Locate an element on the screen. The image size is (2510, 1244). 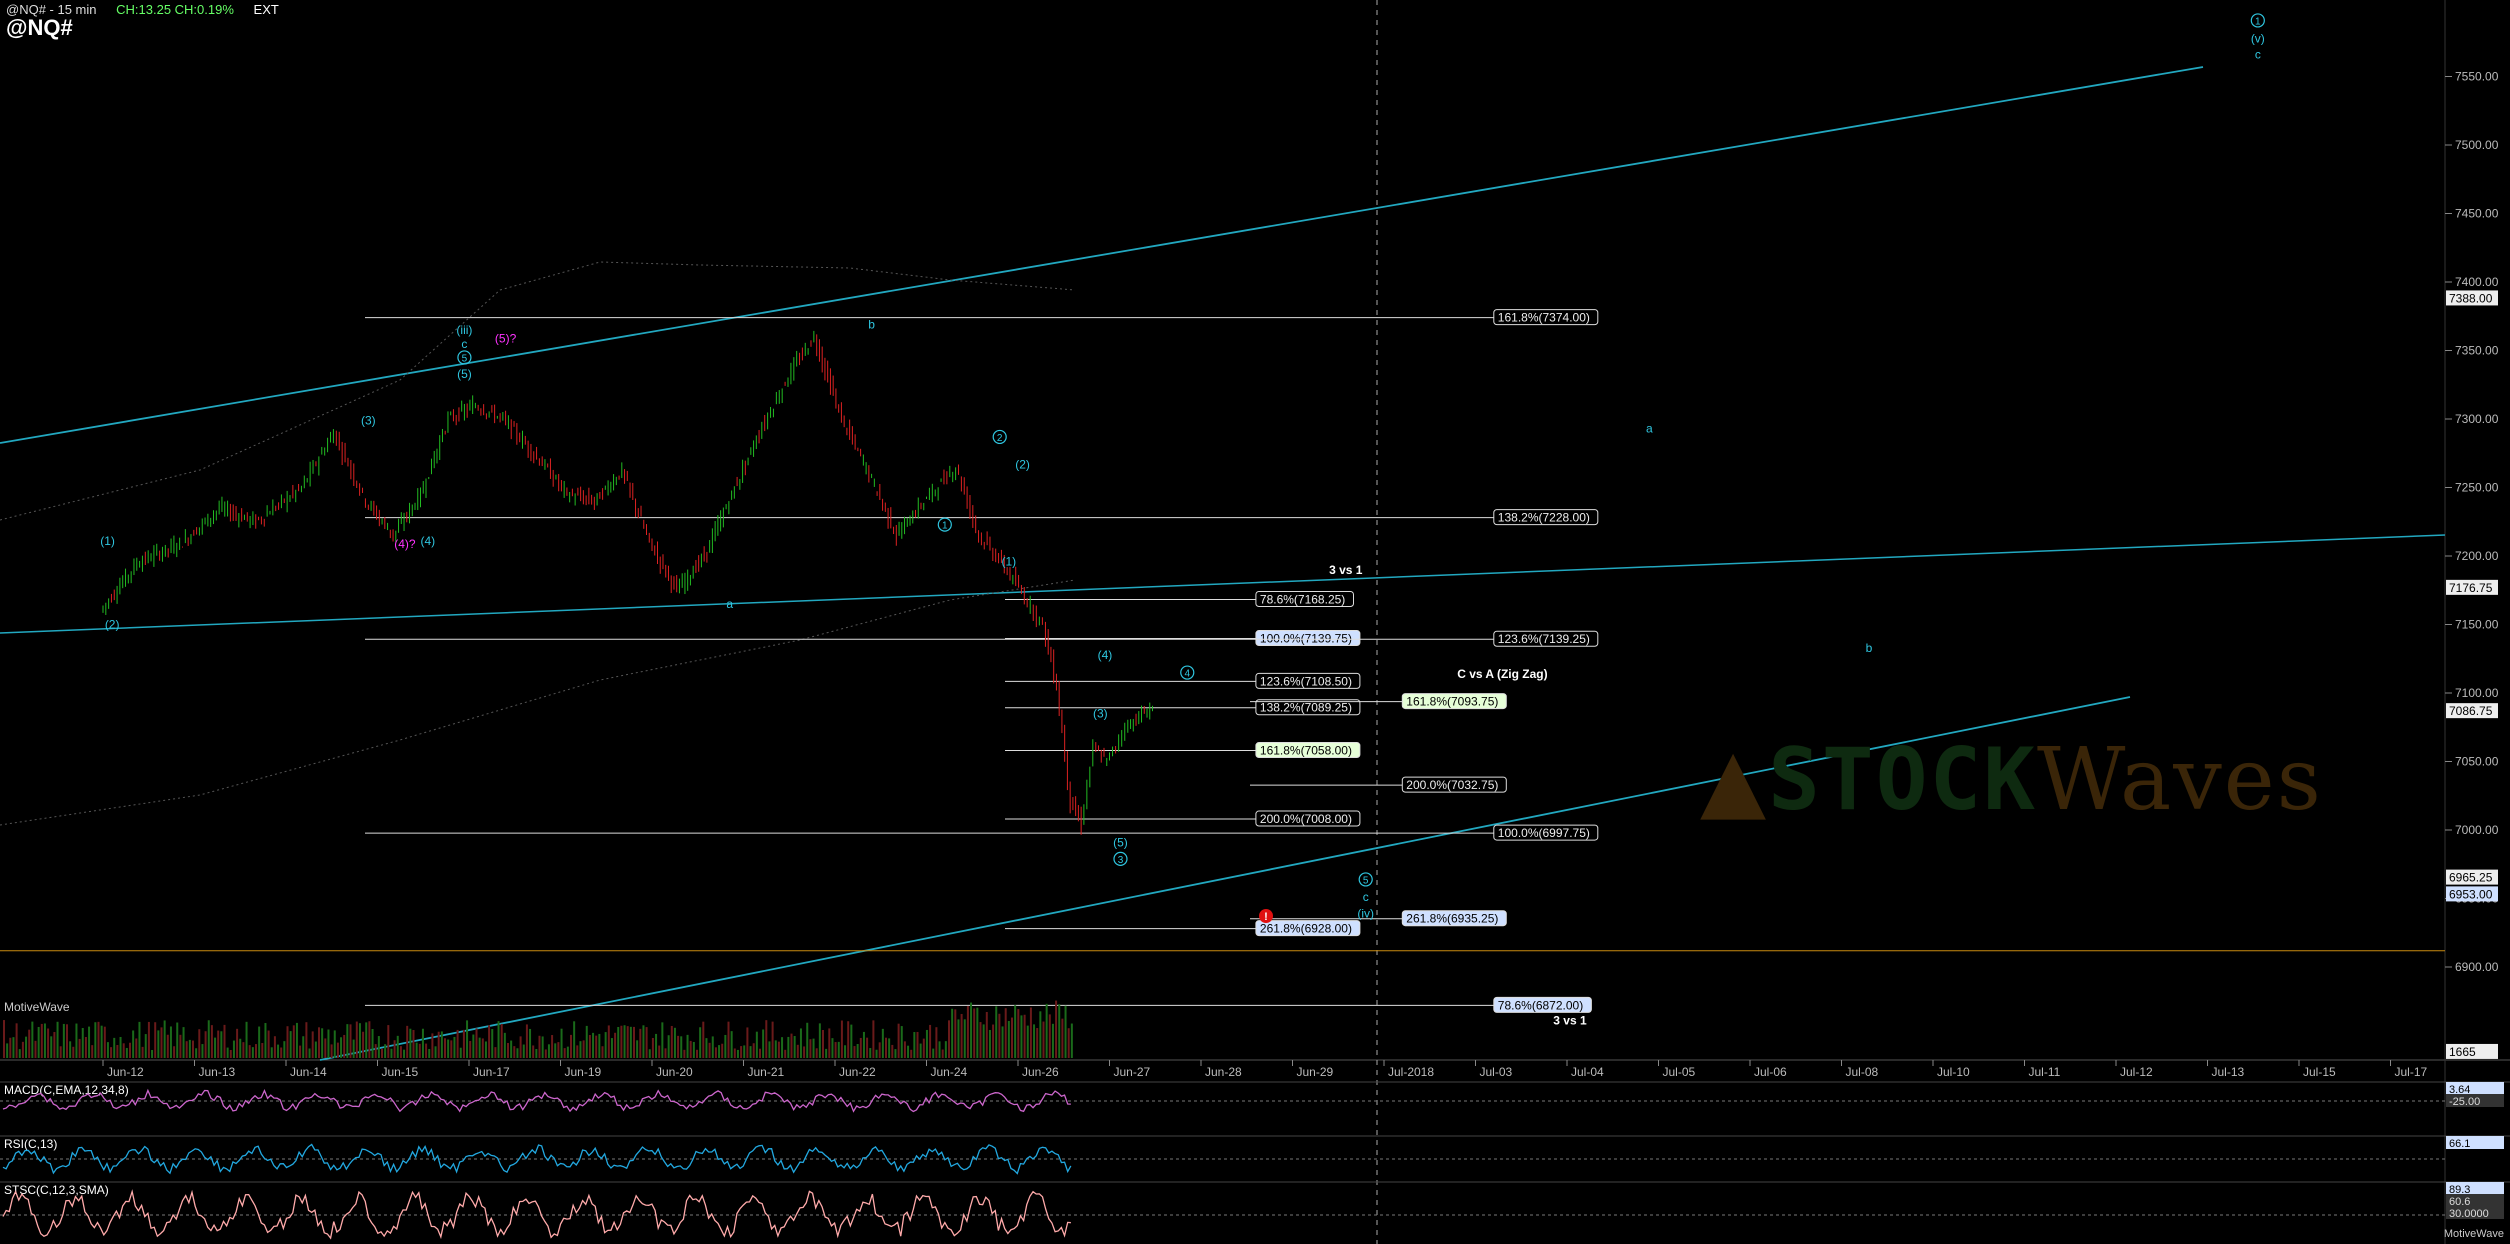
platform-label-corner: MotiveWave is located at coordinates (2473, 1234).